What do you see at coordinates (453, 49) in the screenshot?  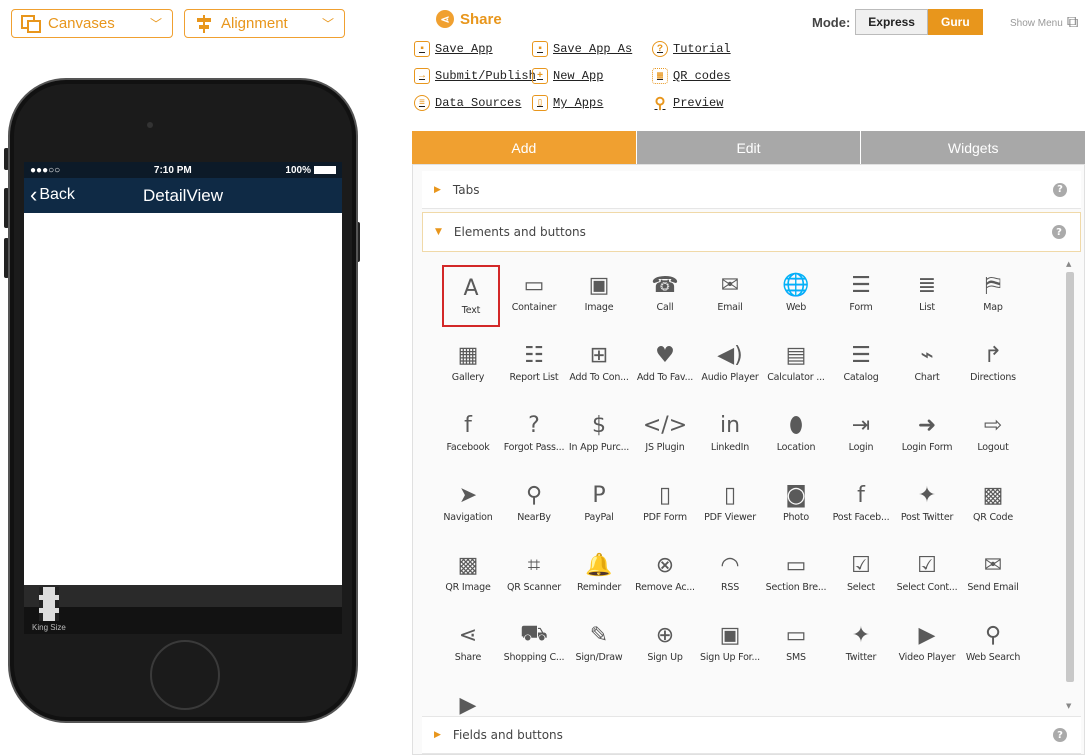 I see `save-app-link: ▪ Save App` at bounding box center [453, 49].